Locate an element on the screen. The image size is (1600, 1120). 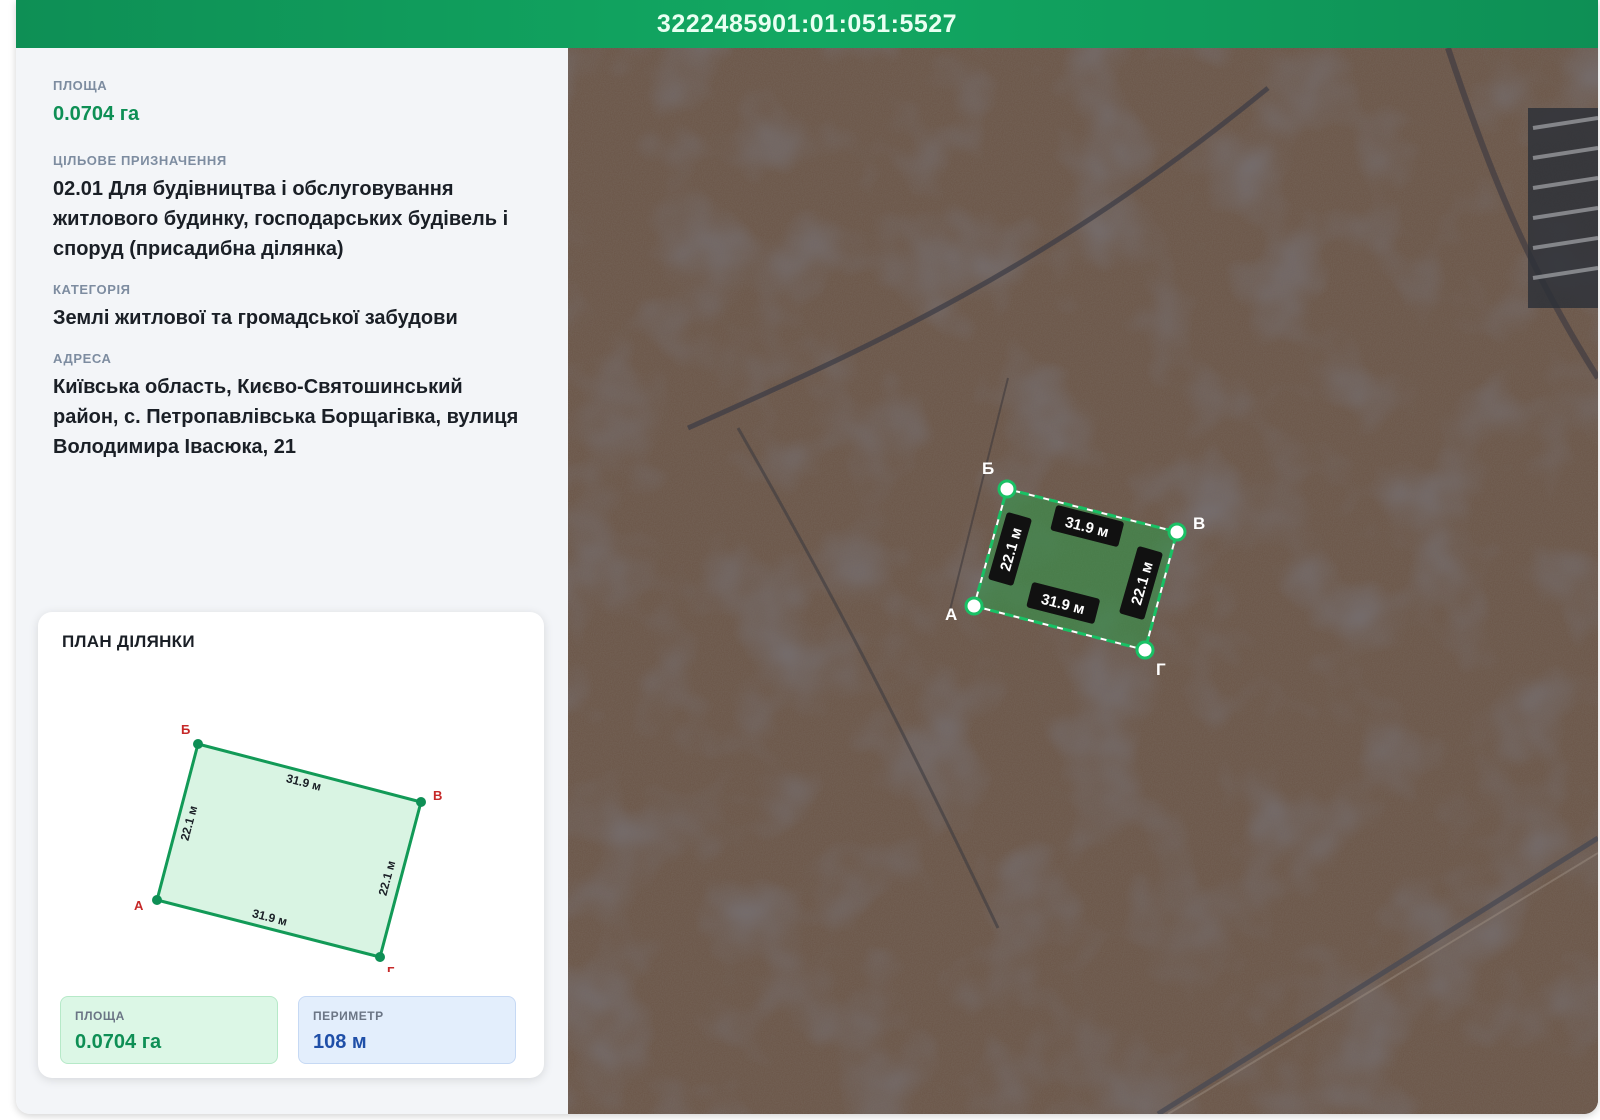
map-vertex-g is located at coordinates (1145, 650).